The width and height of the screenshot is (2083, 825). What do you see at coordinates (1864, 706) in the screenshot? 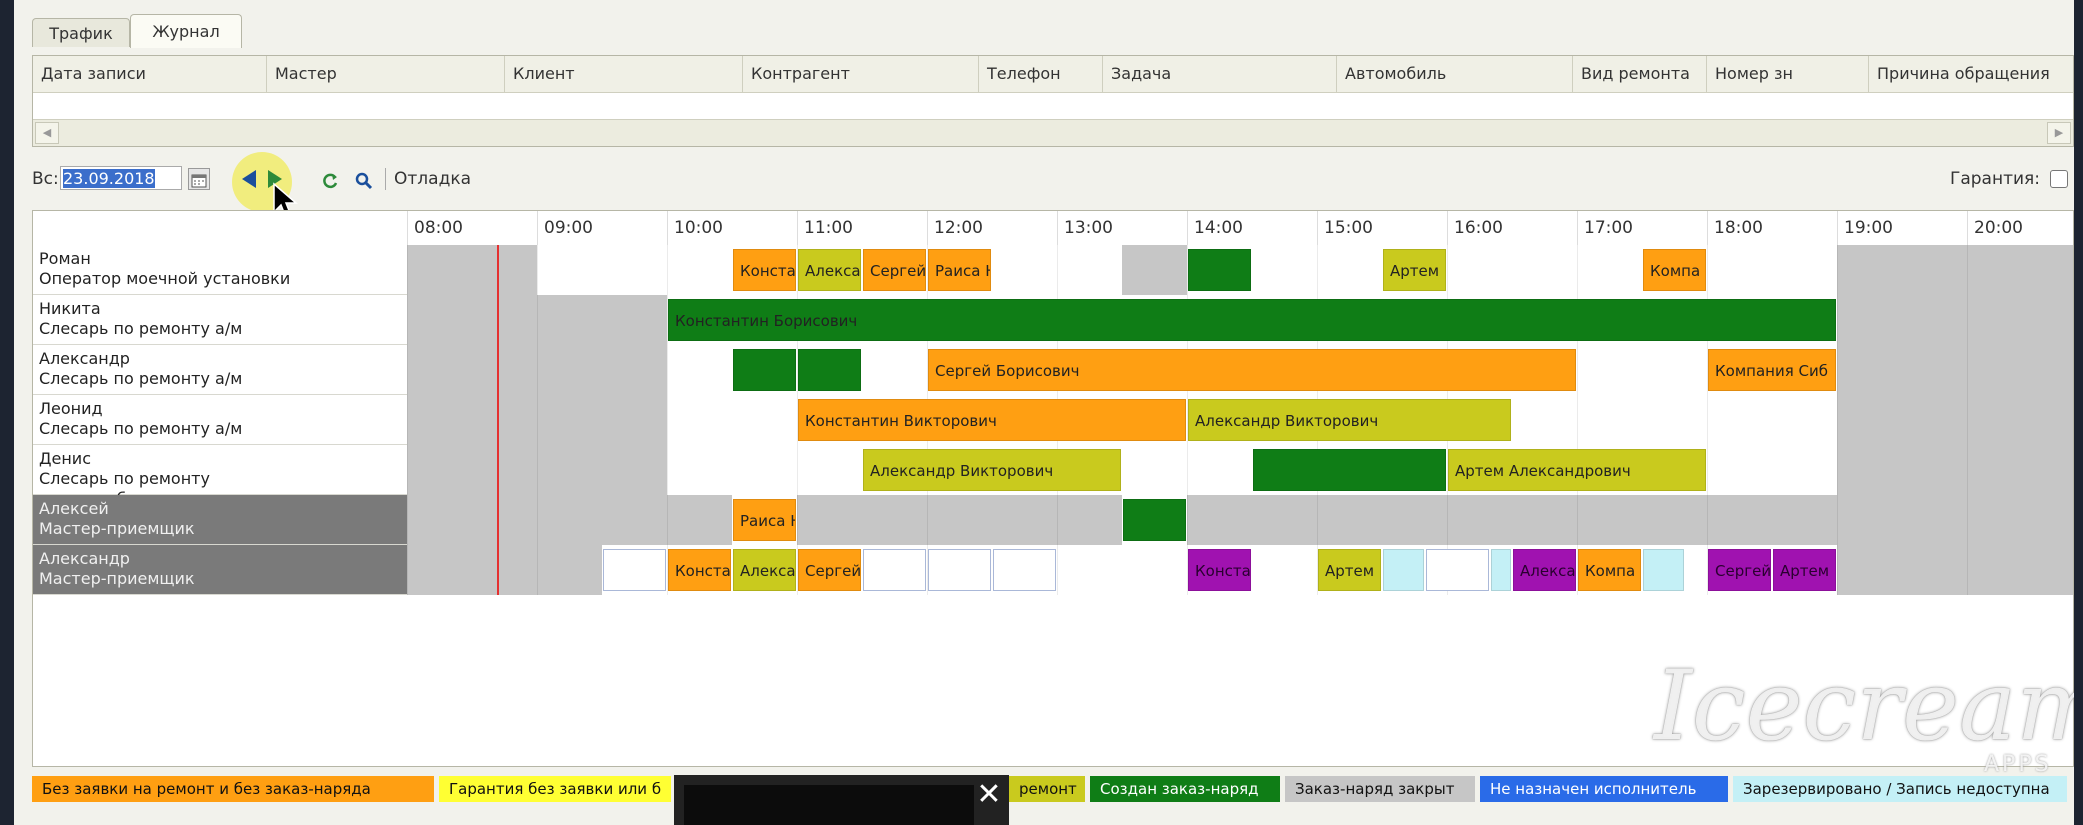
I see `watermark-logo: Icecream` at bounding box center [1864, 706].